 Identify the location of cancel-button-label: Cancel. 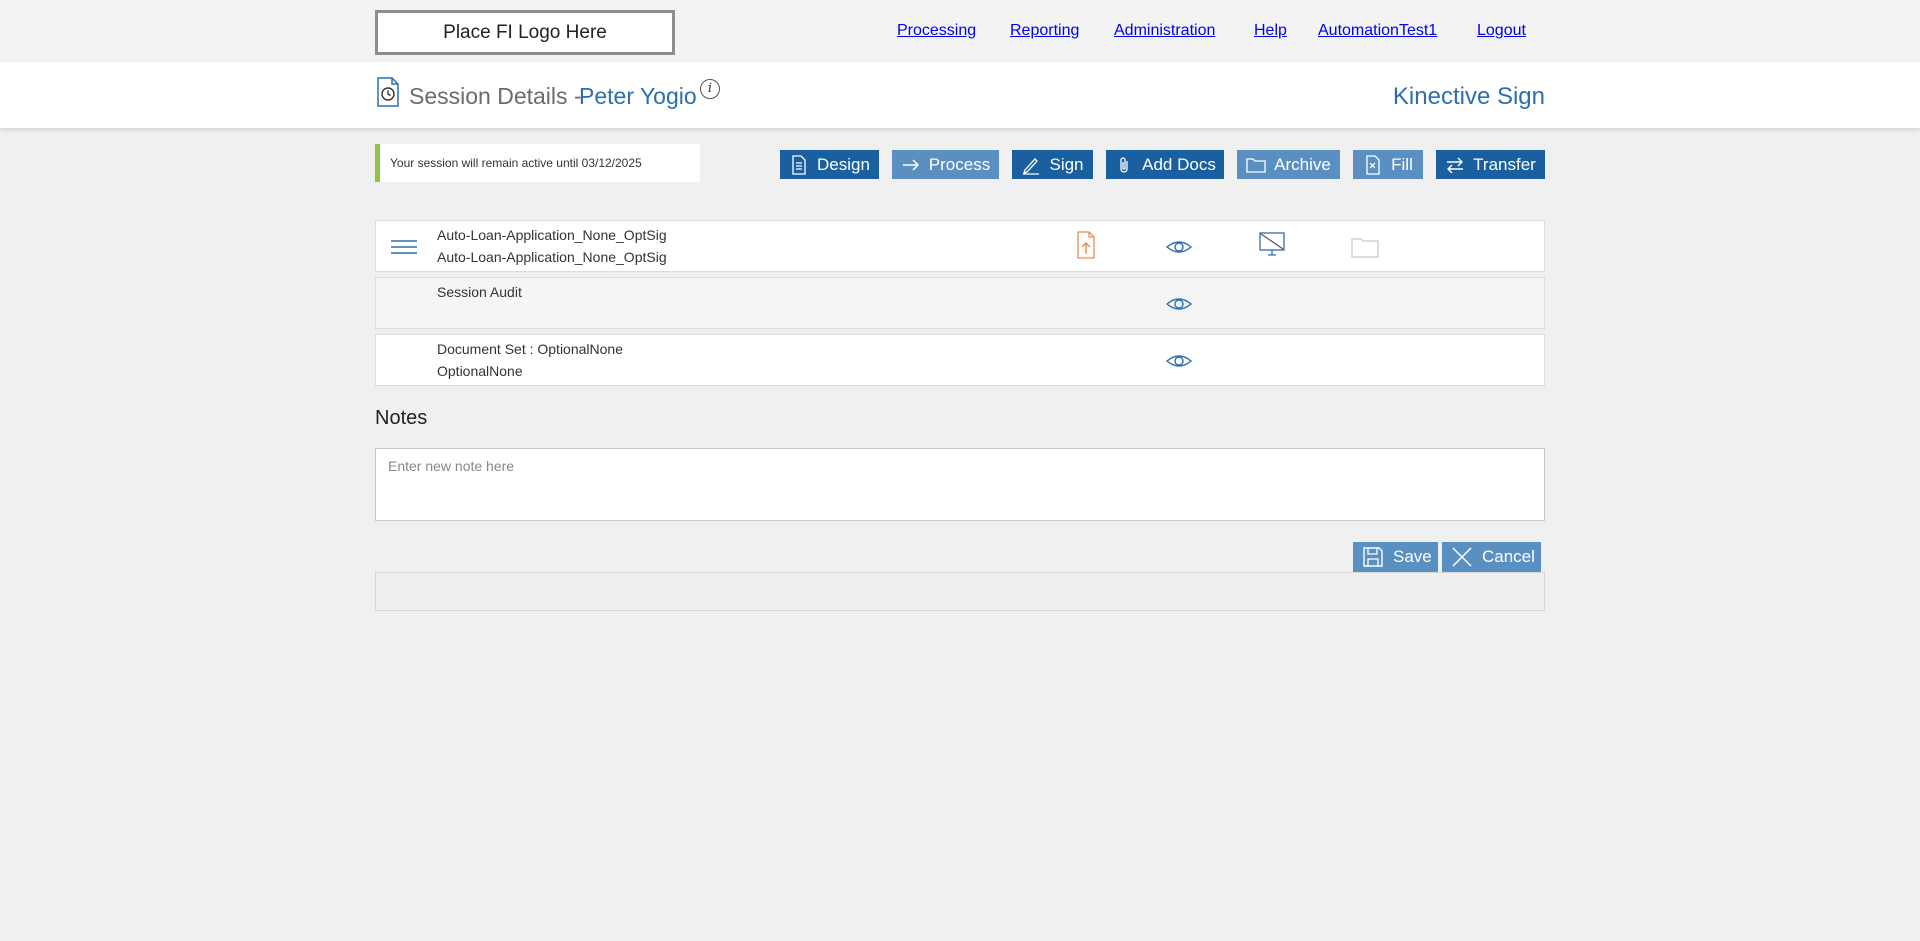
(1508, 556).